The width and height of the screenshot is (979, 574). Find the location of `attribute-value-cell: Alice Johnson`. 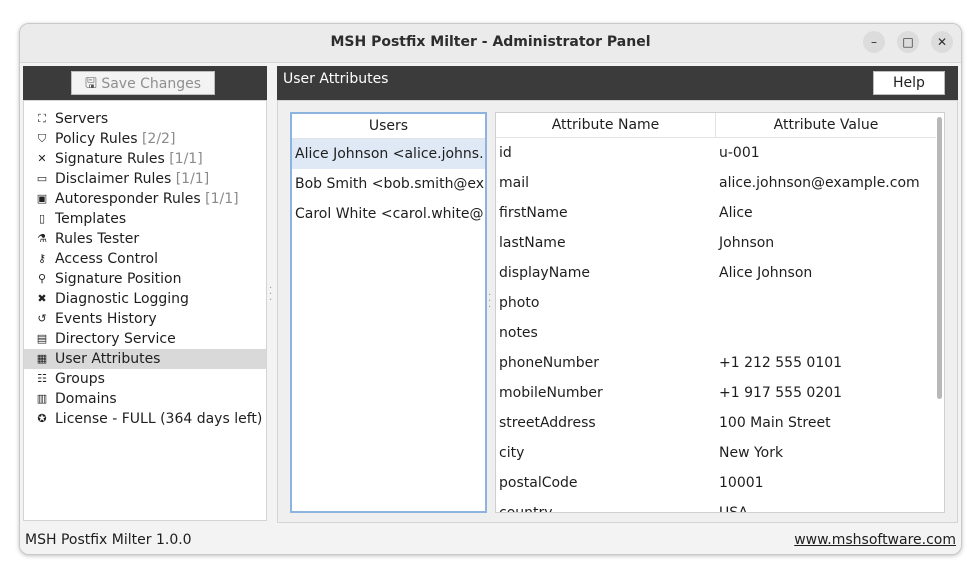

attribute-value-cell: Alice Johnson is located at coordinates (765, 273).